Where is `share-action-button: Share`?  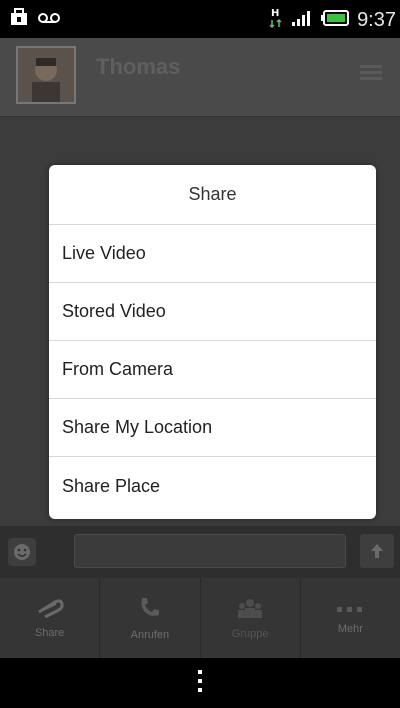 share-action-button: Share is located at coordinates (50, 618).